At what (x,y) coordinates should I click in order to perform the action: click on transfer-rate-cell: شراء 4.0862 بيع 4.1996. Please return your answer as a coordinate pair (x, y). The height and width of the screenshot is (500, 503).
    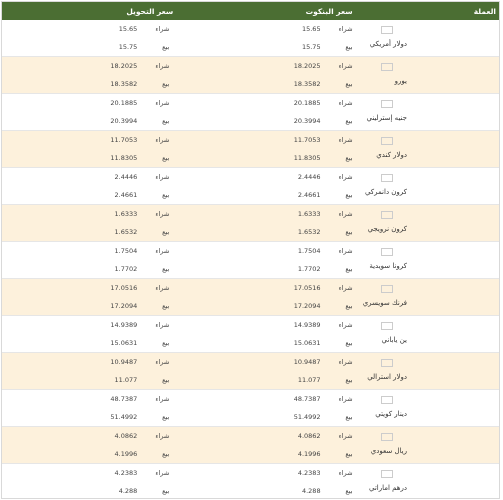
    Looking at the image, I should click on (89, 445).